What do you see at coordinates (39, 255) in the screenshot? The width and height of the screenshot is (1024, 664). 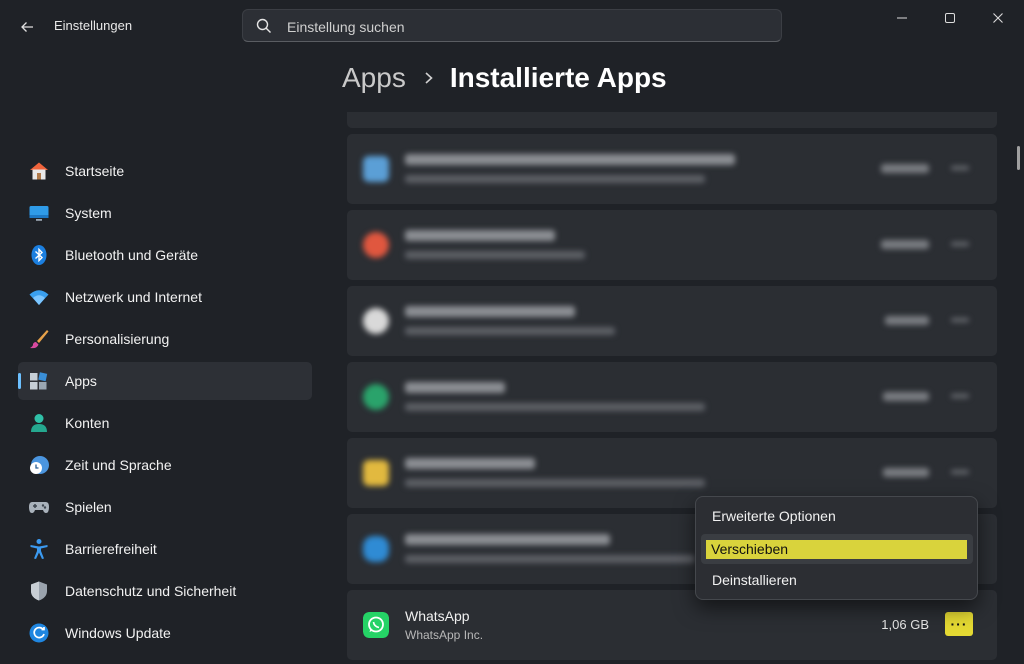 I see `bluetooth-icon` at bounding box center [39, 255].